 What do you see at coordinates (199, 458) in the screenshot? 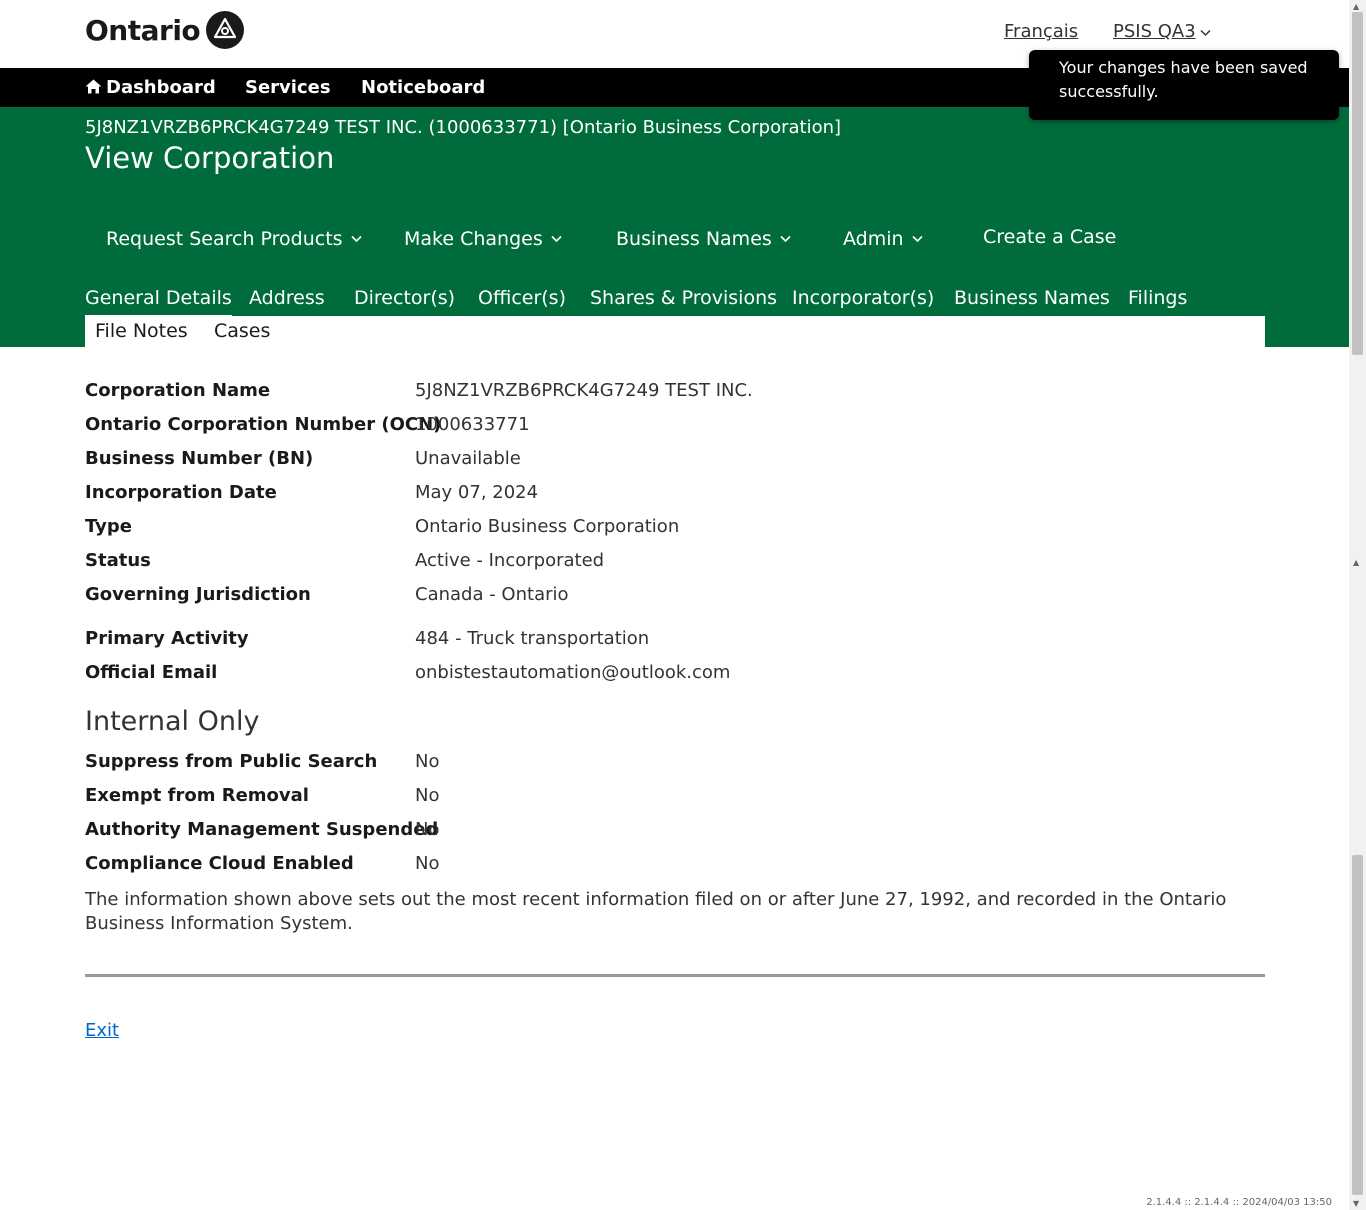
I see `detail-label: Business Number (BN)` at bounding box center [199, 458].